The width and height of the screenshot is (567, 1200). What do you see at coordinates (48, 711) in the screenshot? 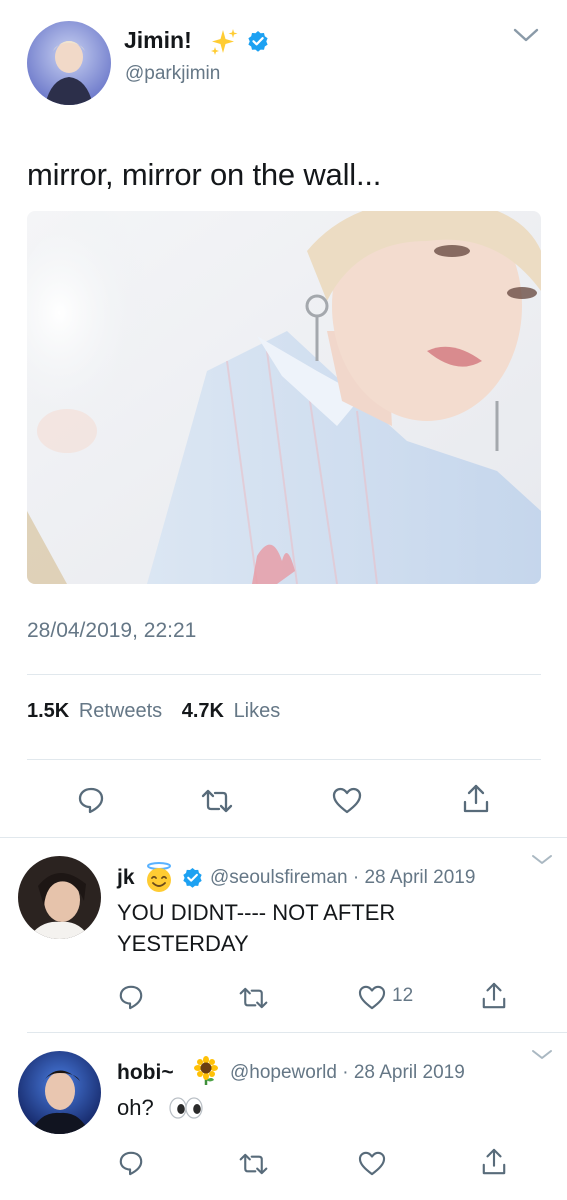
I see `retweet-count: 1.5K` at bounding box center [48, 711].